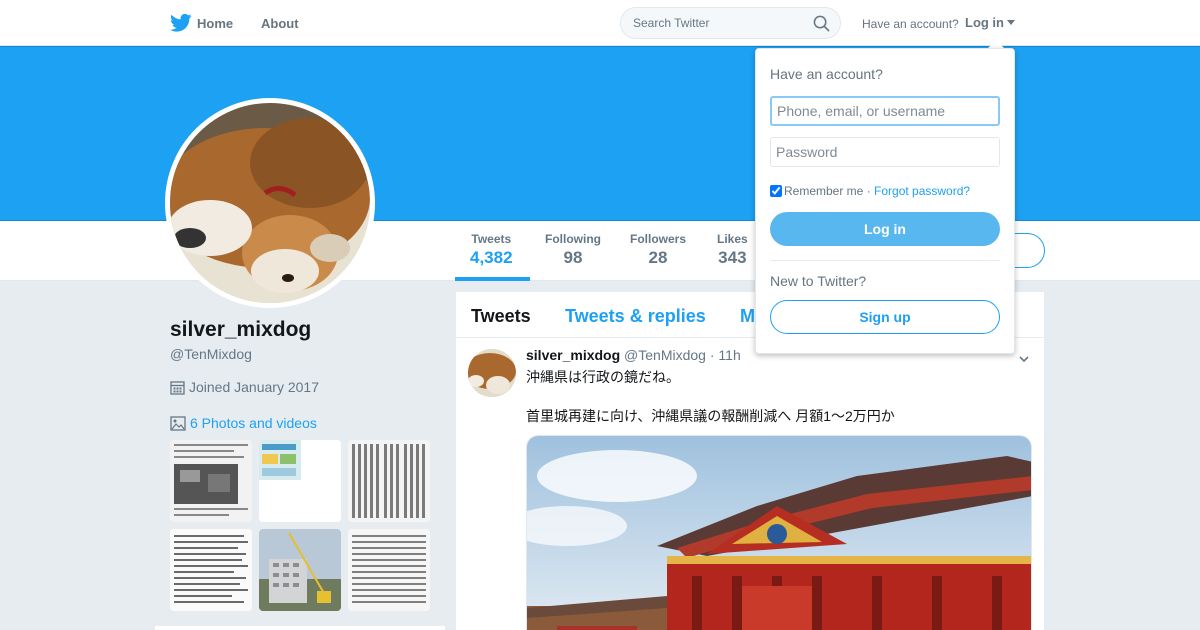 The width and height of the screenshot is (1200, 630). I want to click on search-input: Search Twitter, so click(671, 23).